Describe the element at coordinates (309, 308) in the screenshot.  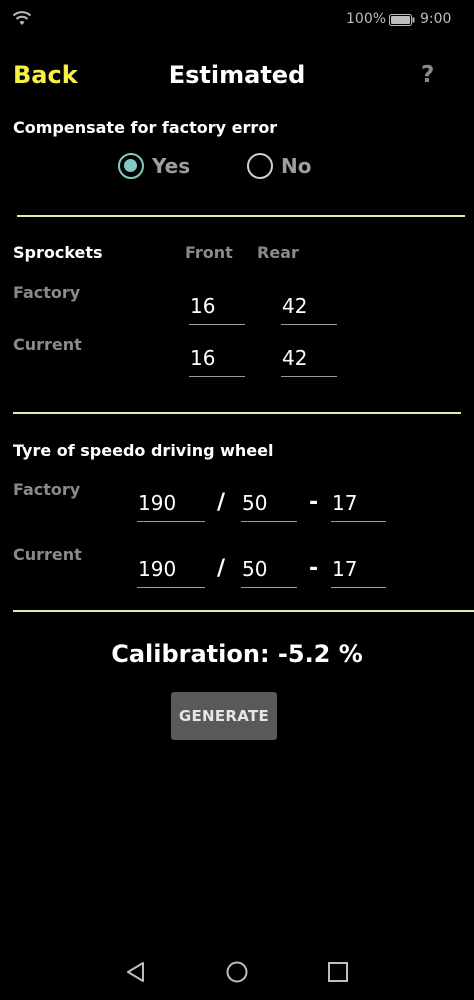
I see `factory-rear-sprocket-input: 42` at that location.